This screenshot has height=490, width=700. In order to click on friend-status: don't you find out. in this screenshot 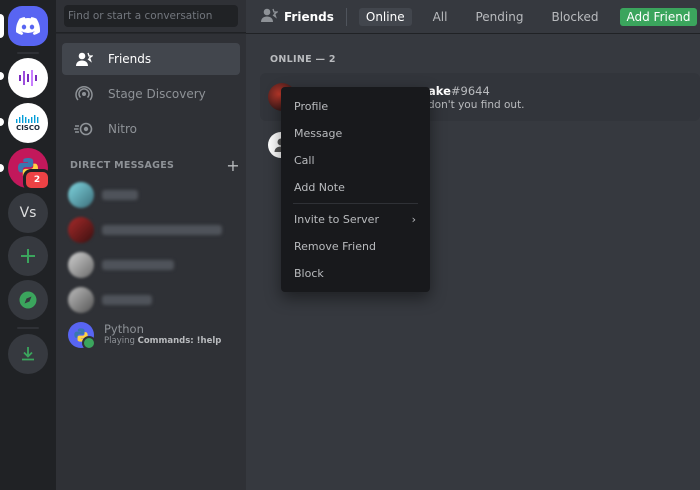, I will do `click(476, 105)`.